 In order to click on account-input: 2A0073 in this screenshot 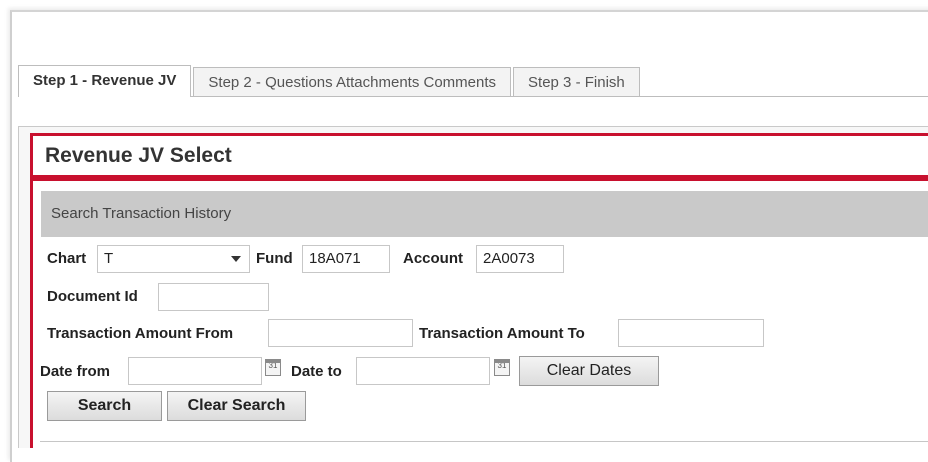, I will do `click(520, 259)`.